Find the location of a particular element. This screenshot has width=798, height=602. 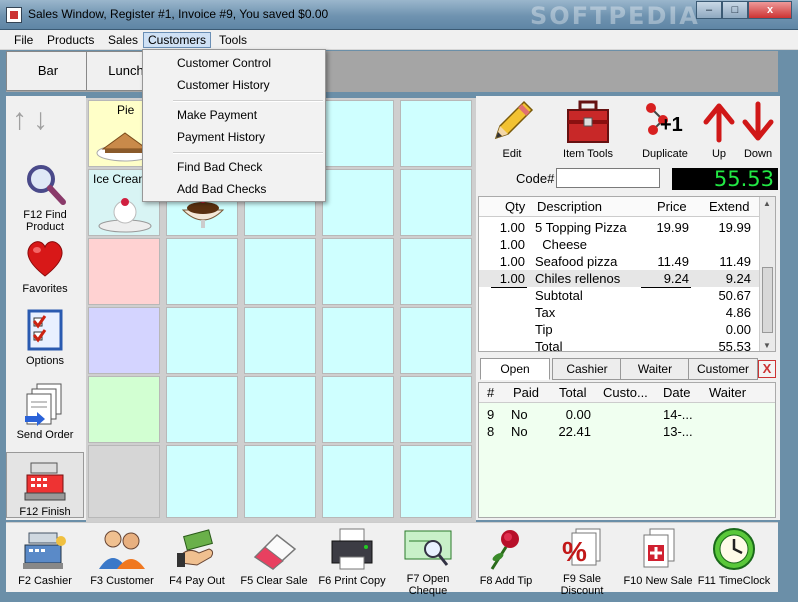

header-description: Description is located at coordinates (569, 206).